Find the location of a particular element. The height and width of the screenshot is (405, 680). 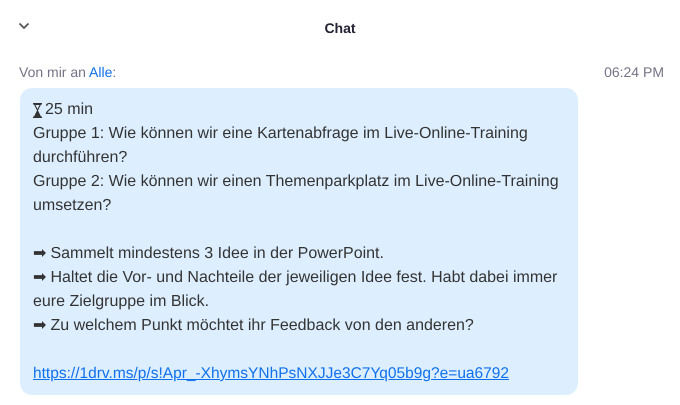

collapse-button is located at coordinates (24, 26).